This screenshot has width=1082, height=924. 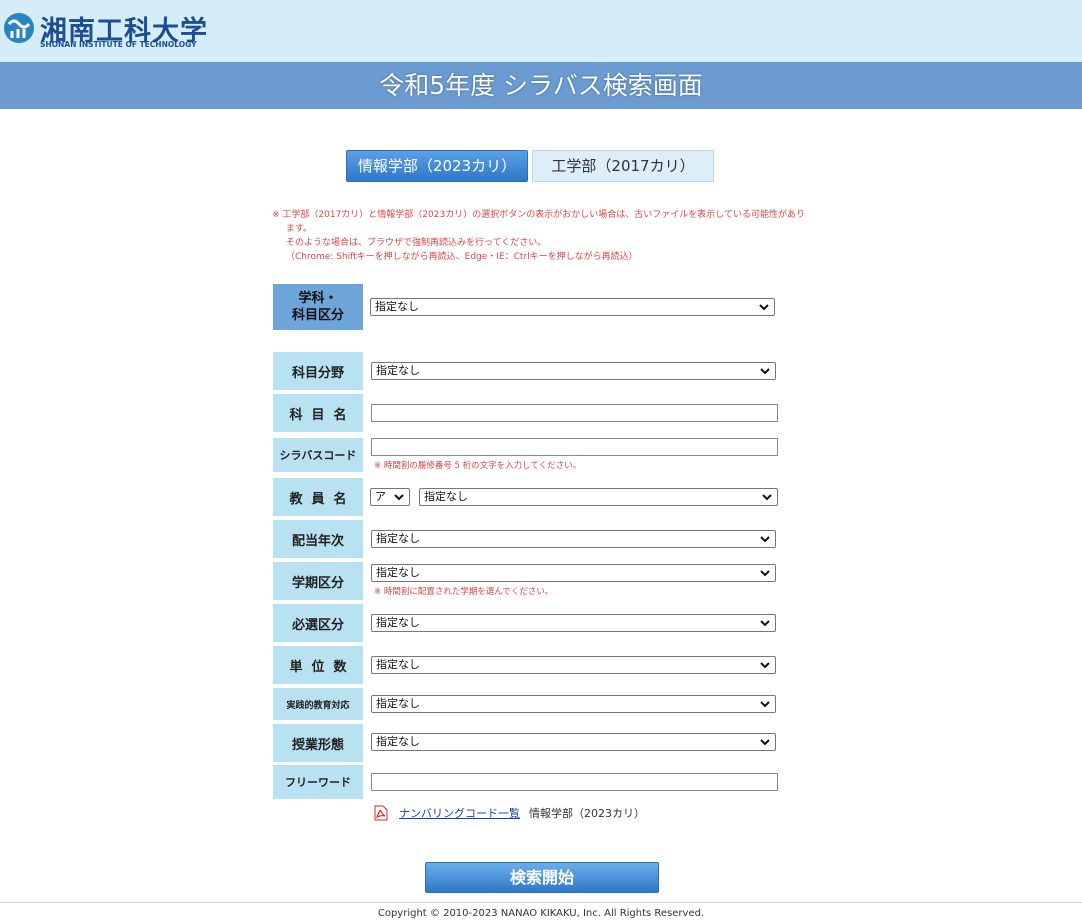 What do you see at coordinates (390, 497) in the screenshot?
I see `instructor-kana-select: ア` at bounding box center [390, 497].